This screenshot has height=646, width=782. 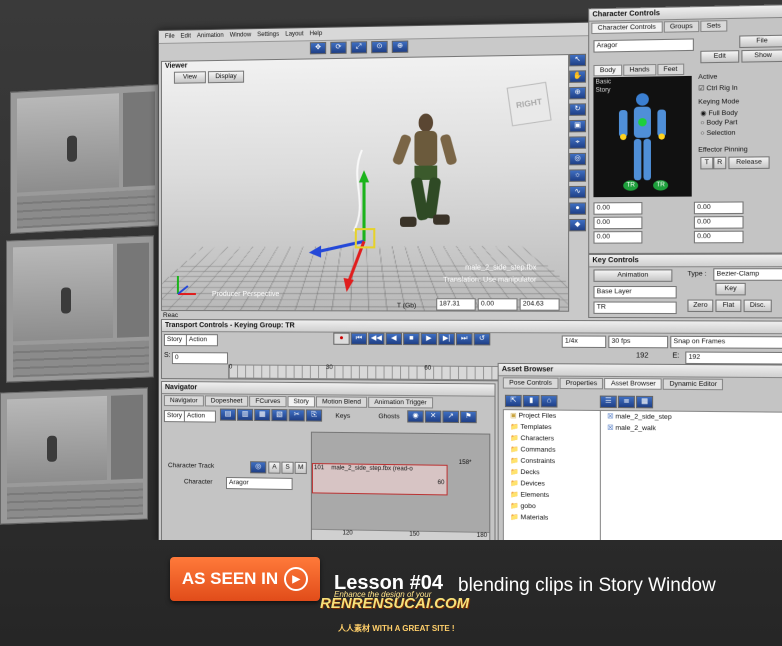 What do you see at coordinates (643, 45) in the screenshot?
I see `character-selector: Aragor` at bounding box center [643, 45].